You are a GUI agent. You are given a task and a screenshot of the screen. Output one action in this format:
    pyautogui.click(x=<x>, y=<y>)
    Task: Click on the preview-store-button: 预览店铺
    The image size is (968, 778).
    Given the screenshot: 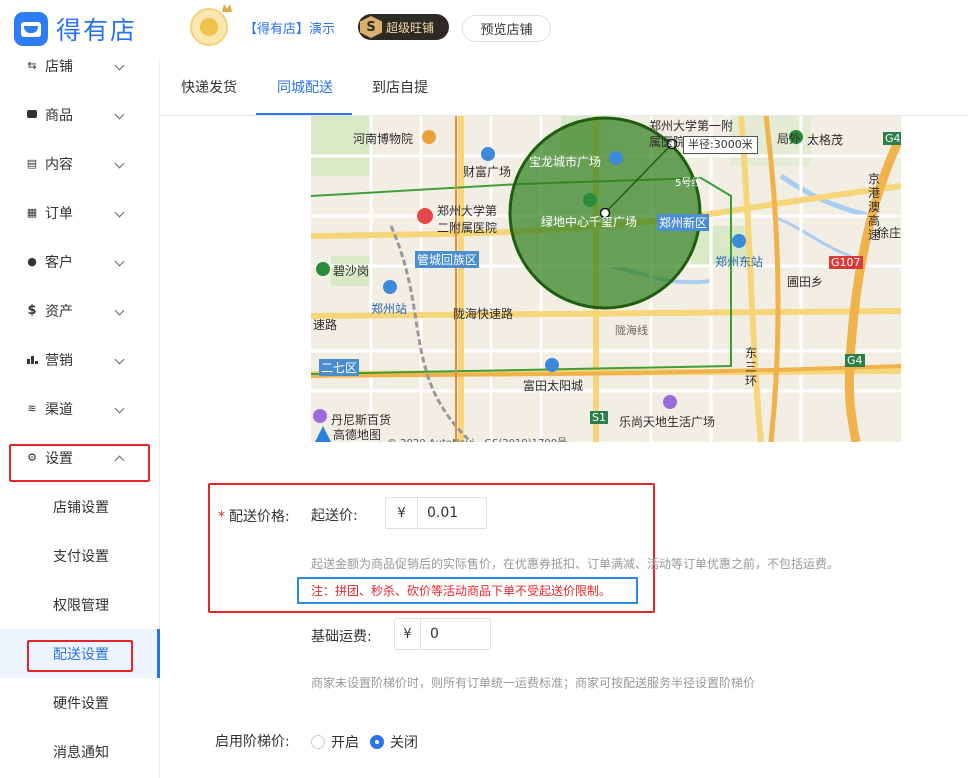 What is the action you would take?
    pyautogui.click(x=506, y=28)
    